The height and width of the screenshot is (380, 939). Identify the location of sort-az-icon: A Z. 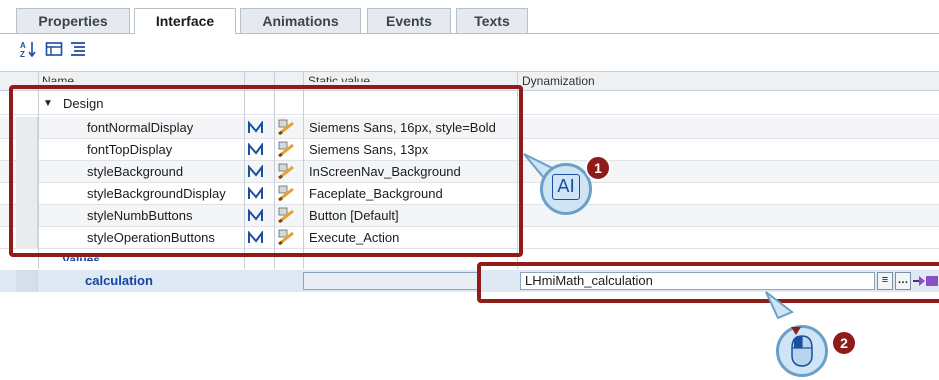
(29, 49).